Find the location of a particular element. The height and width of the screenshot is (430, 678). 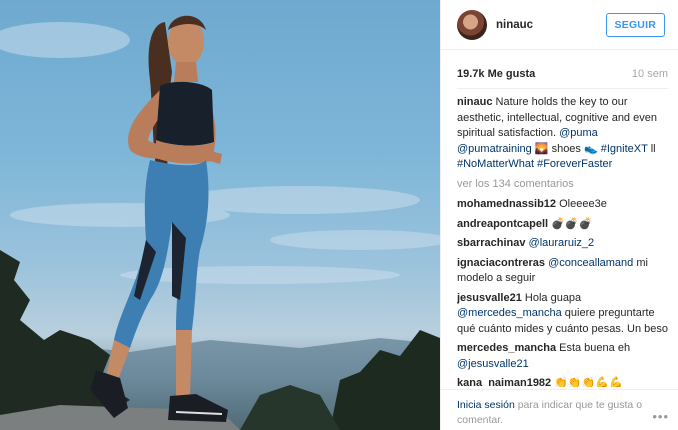

comment-username: kana_naiman1982 is located at coordinates (504, 382).